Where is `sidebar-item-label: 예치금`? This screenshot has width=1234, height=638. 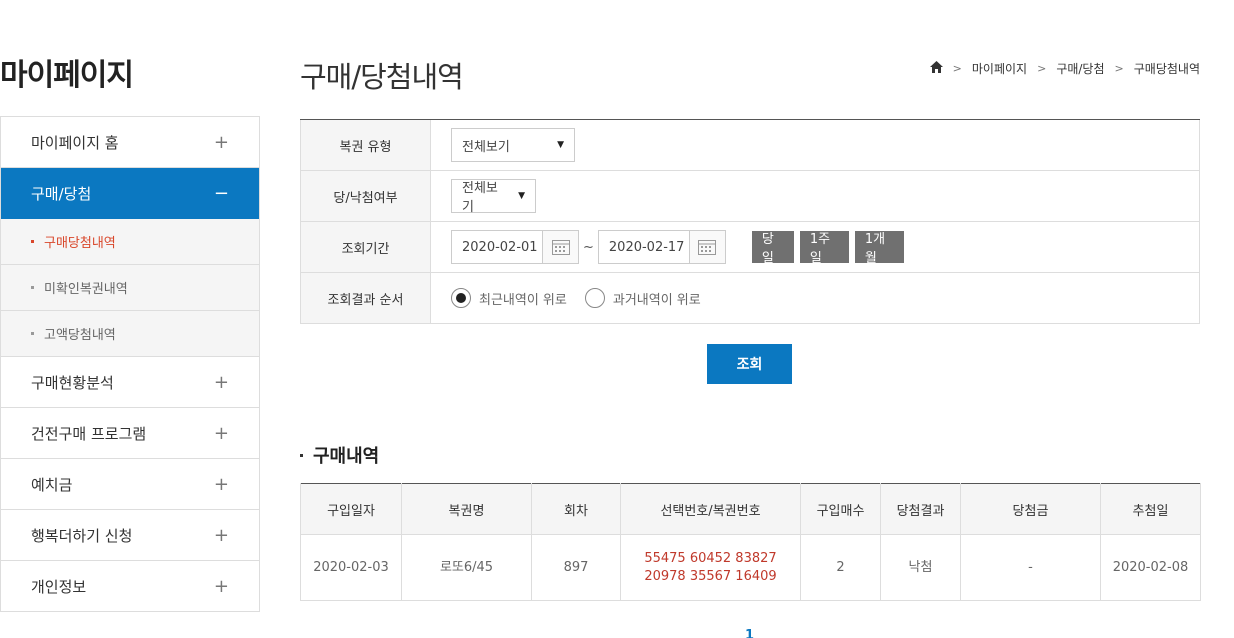
sidebar-item-label: 예치금 is located at coordinates (52, 484).